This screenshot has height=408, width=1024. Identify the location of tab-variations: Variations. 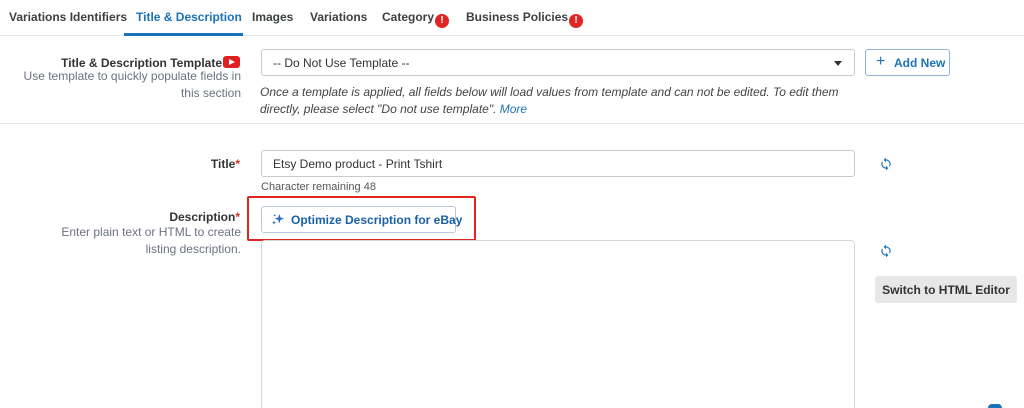
(338, 17).